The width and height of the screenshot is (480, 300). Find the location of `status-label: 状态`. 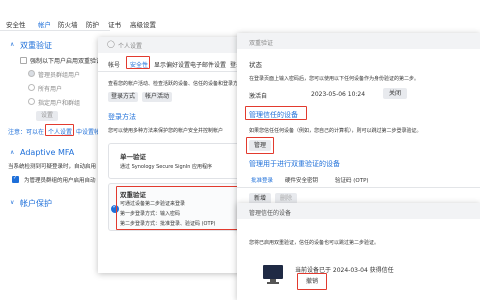

status-label: 状态 is located at coordinates (255, 65).